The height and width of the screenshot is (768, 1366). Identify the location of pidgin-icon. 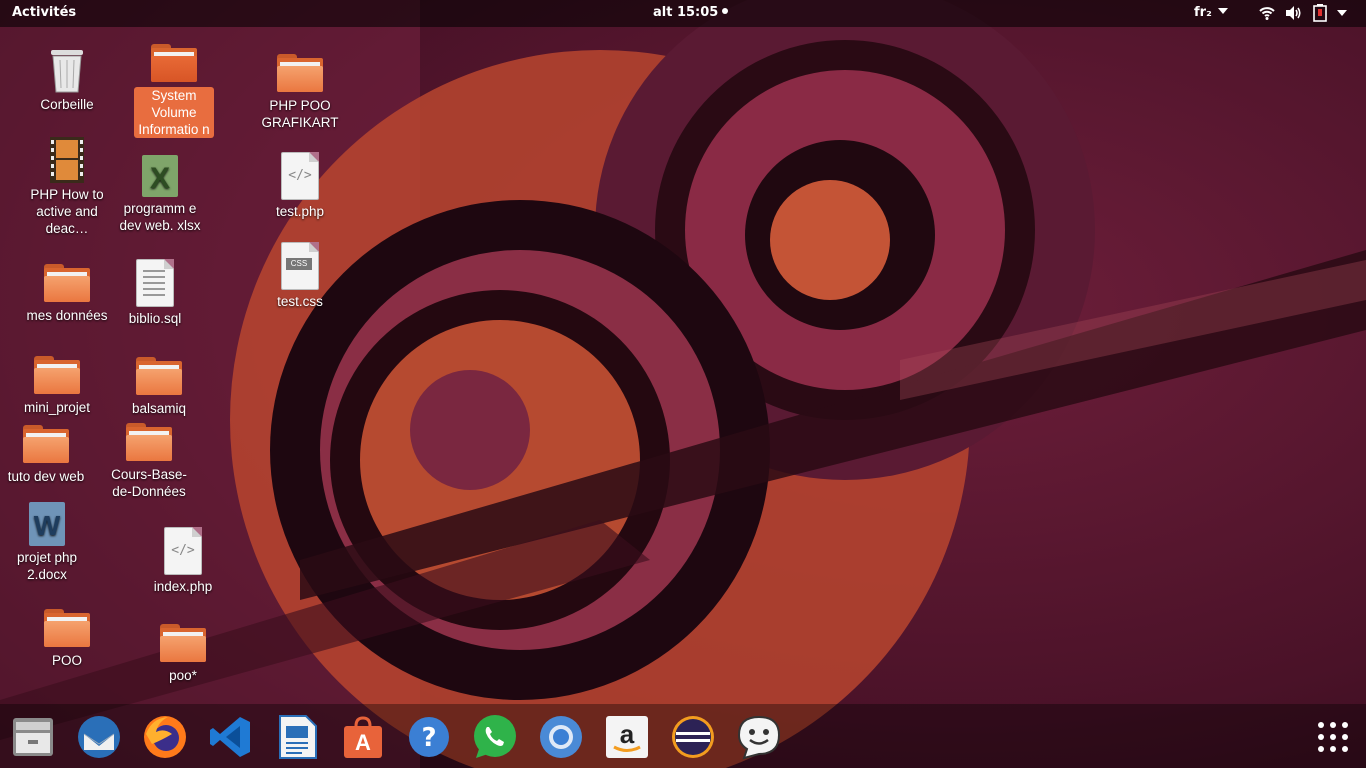
(759, 737).